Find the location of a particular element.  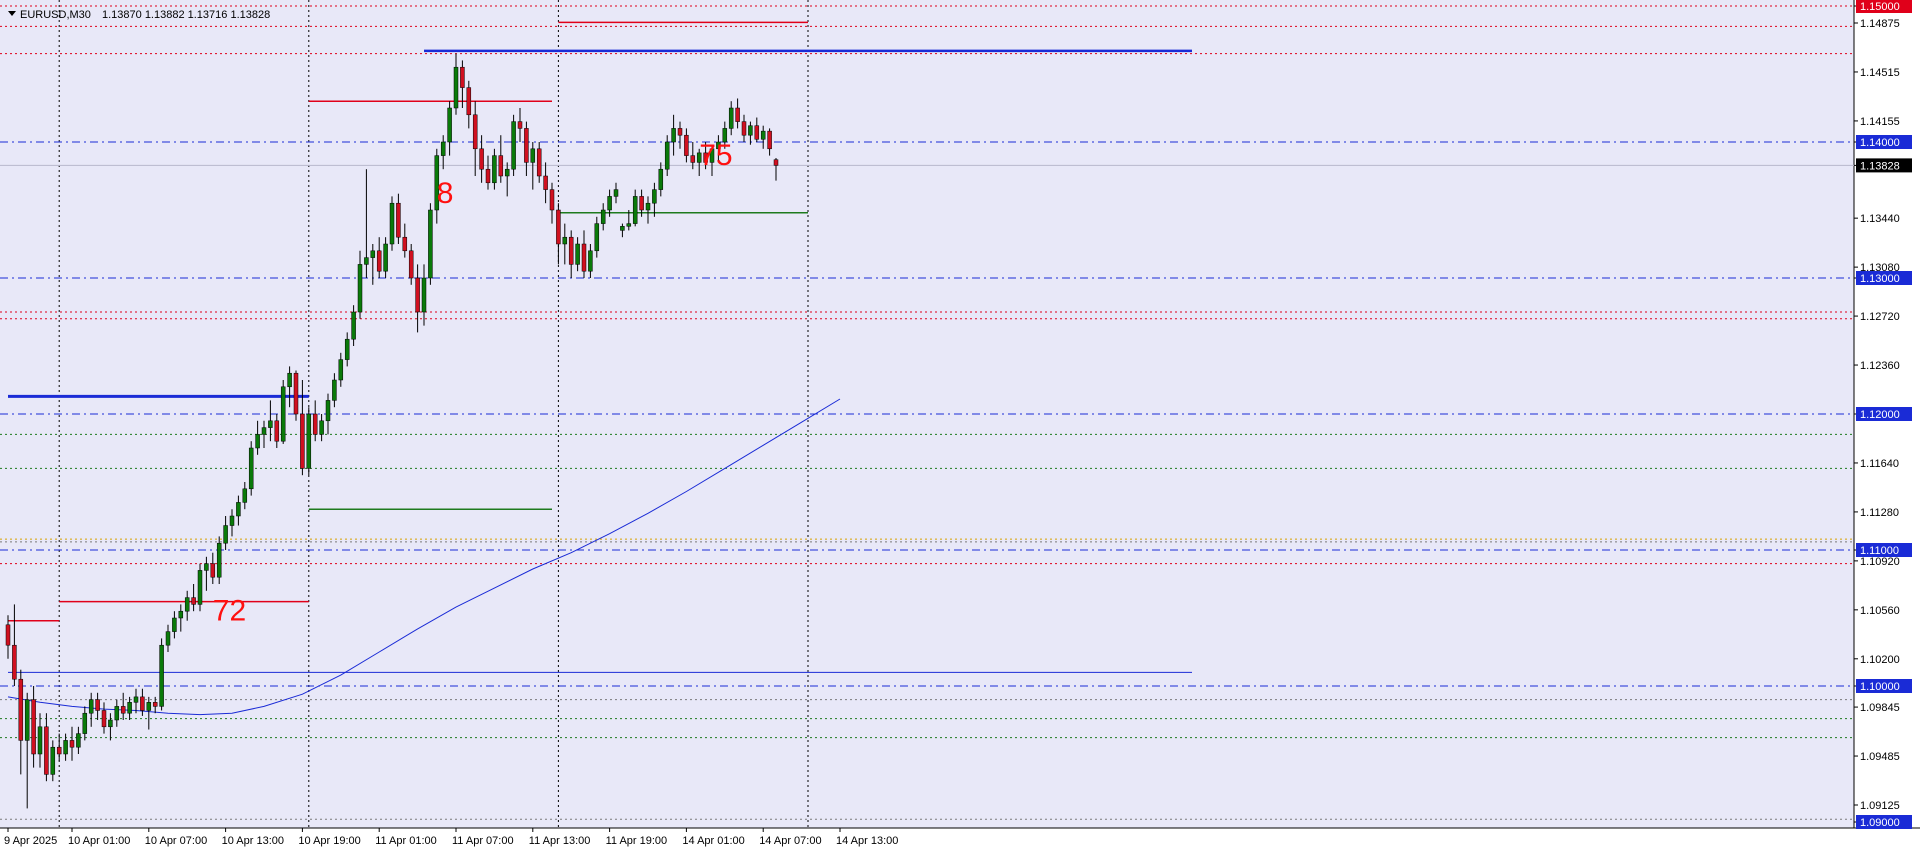

y-tick-label: 1.12720 is located at coordinates (1880, 317).